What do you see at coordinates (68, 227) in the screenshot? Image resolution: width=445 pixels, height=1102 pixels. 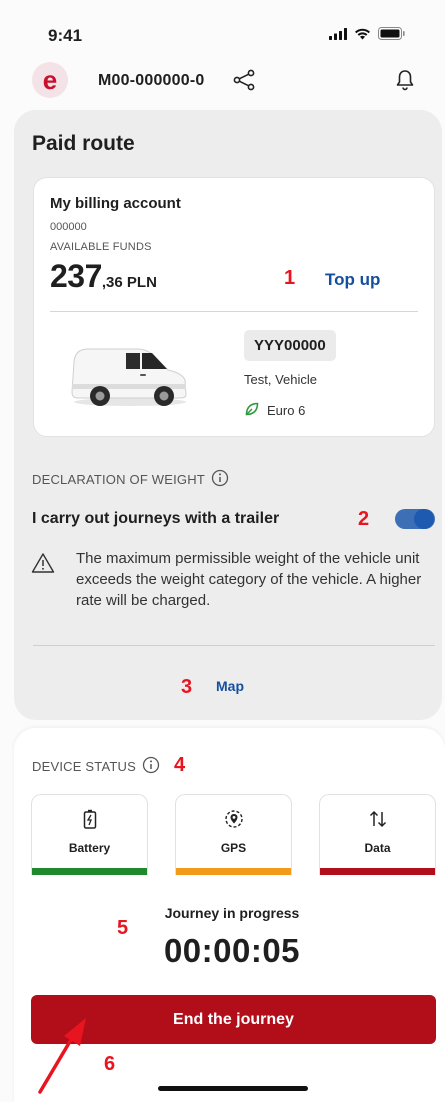 I see `billing-number: 000000` at bounding box center [68, 227].